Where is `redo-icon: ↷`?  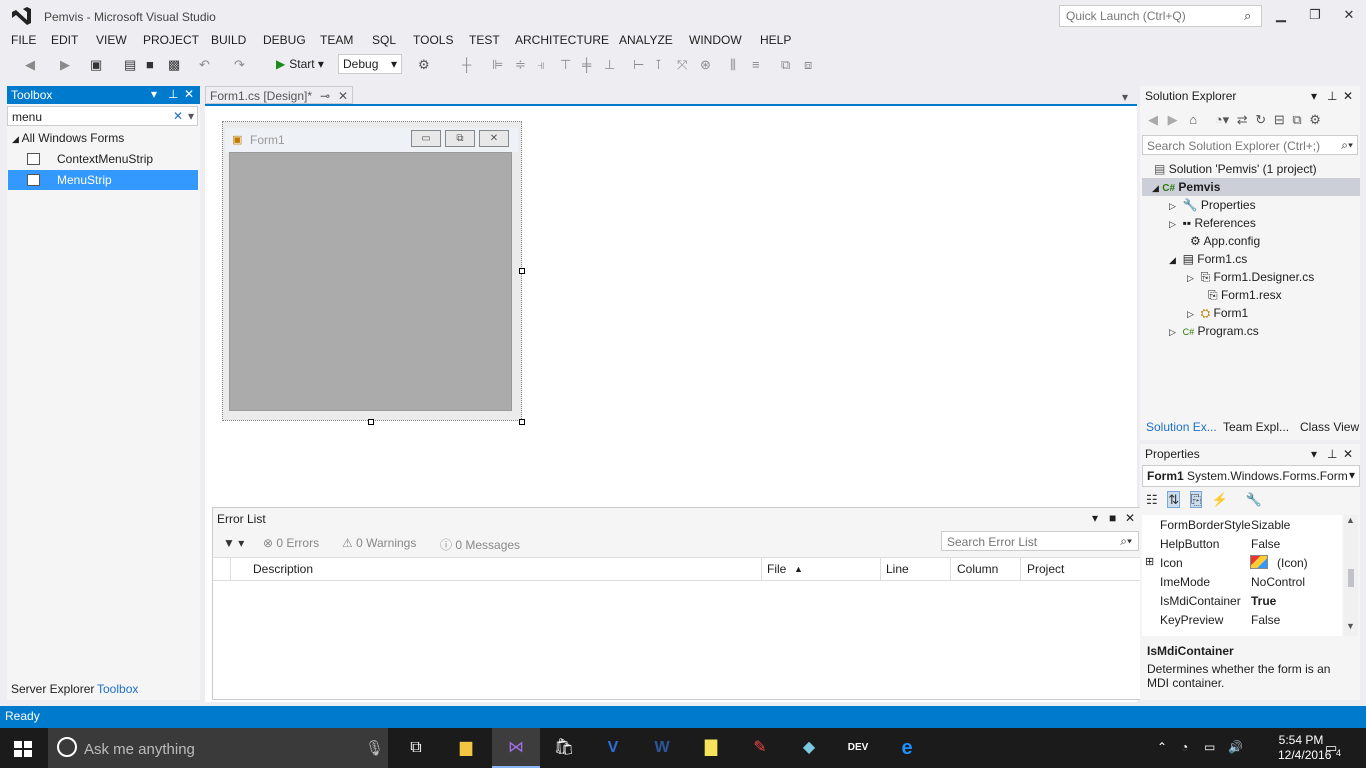
redo-icon: ↷ is located at coordinates (239, 65).